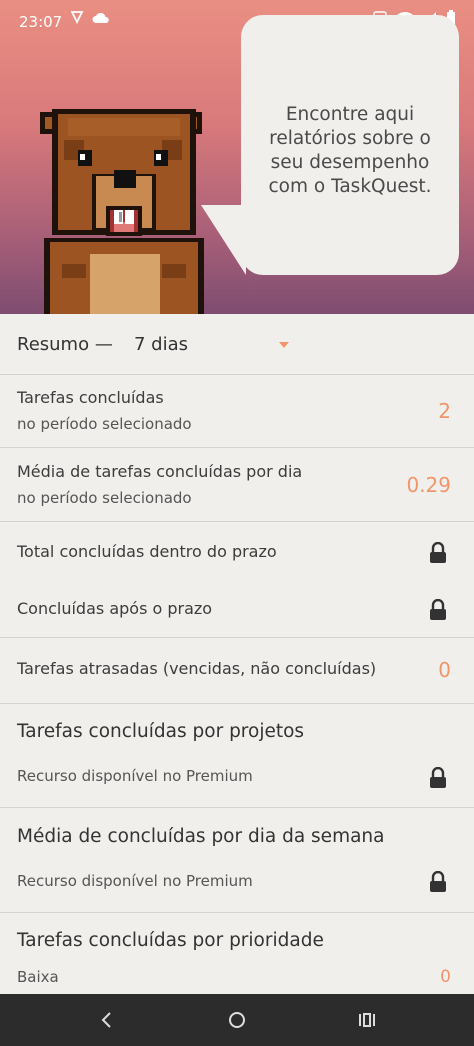 This screenshot has height=1046, width=474. I want to click on by-weekday-title: Média de concluídas por dia da semana, so click(201, 836).